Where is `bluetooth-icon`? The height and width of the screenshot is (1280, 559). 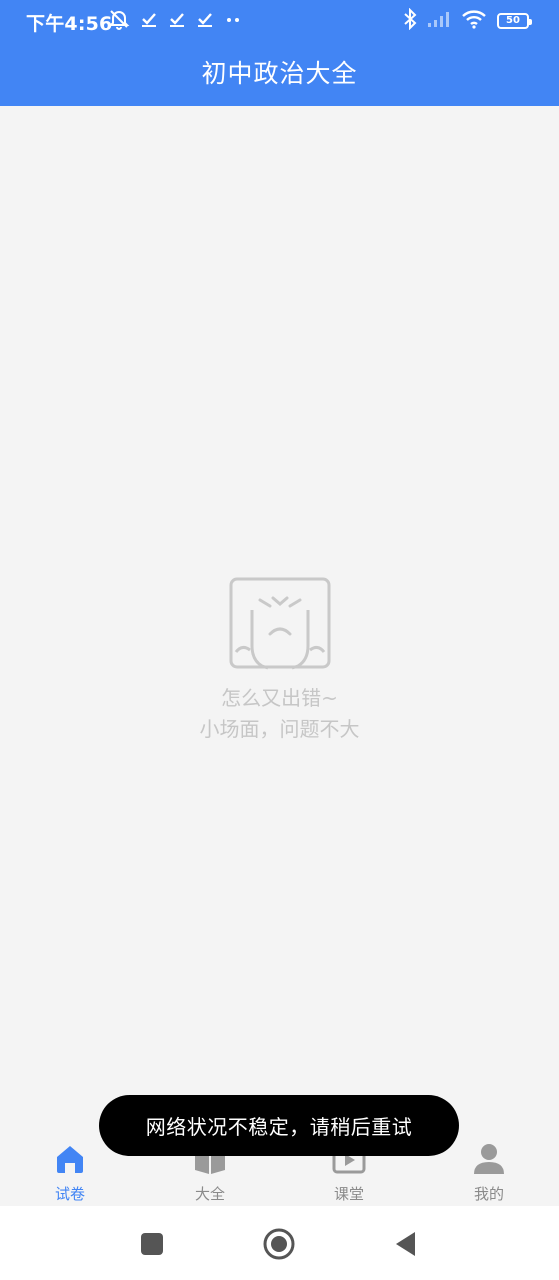
bluetooth-icon is located at coordinates (410, 20).